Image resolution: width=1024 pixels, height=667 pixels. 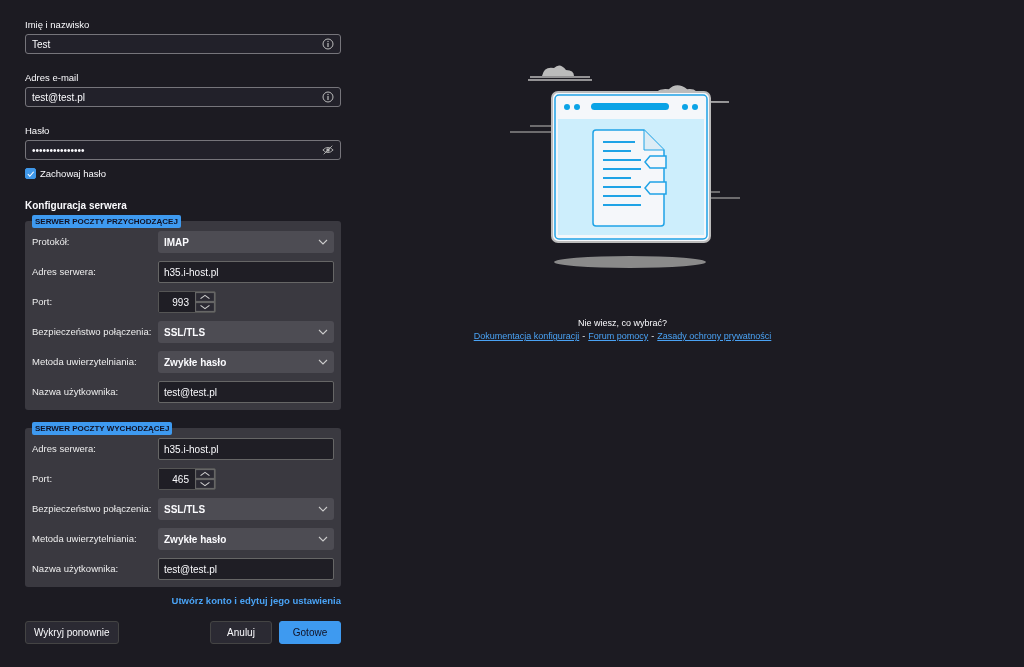 What do you see at coordinates (183, 150) in the screenshot?
I see `input-field: •••••••••••••••` at bounding box center [183, 150].